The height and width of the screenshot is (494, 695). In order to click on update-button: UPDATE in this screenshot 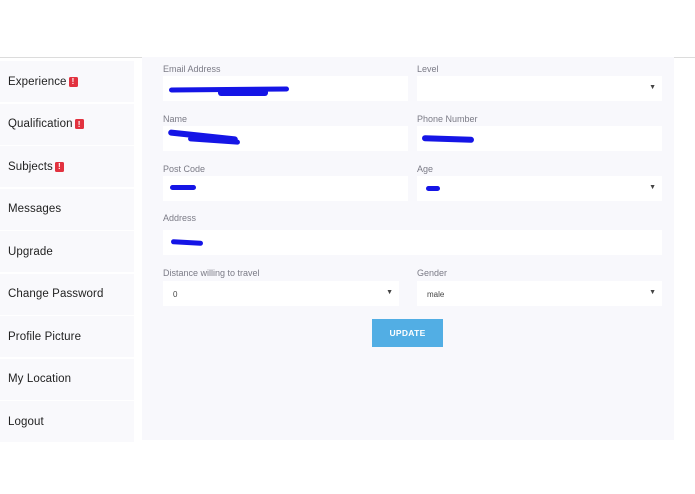, I will do `click(407, 333)`.